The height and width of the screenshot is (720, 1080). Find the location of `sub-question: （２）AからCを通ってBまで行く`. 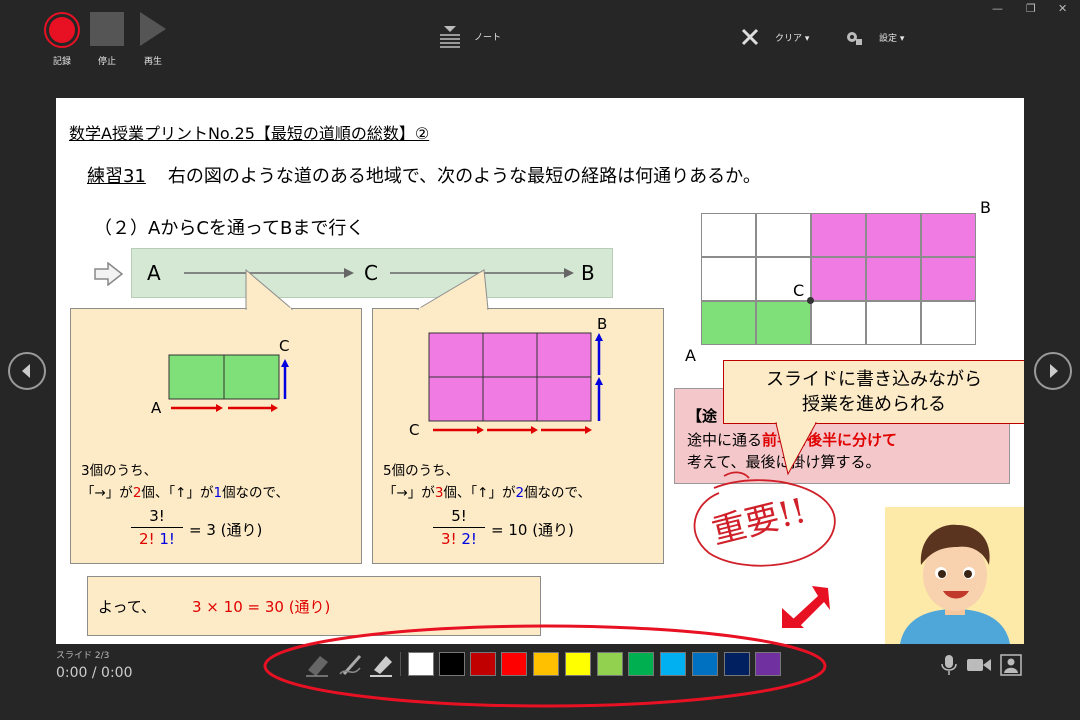

sub-question: （２）AからCを通ってBまで行く is located at coordinates (229, 228).